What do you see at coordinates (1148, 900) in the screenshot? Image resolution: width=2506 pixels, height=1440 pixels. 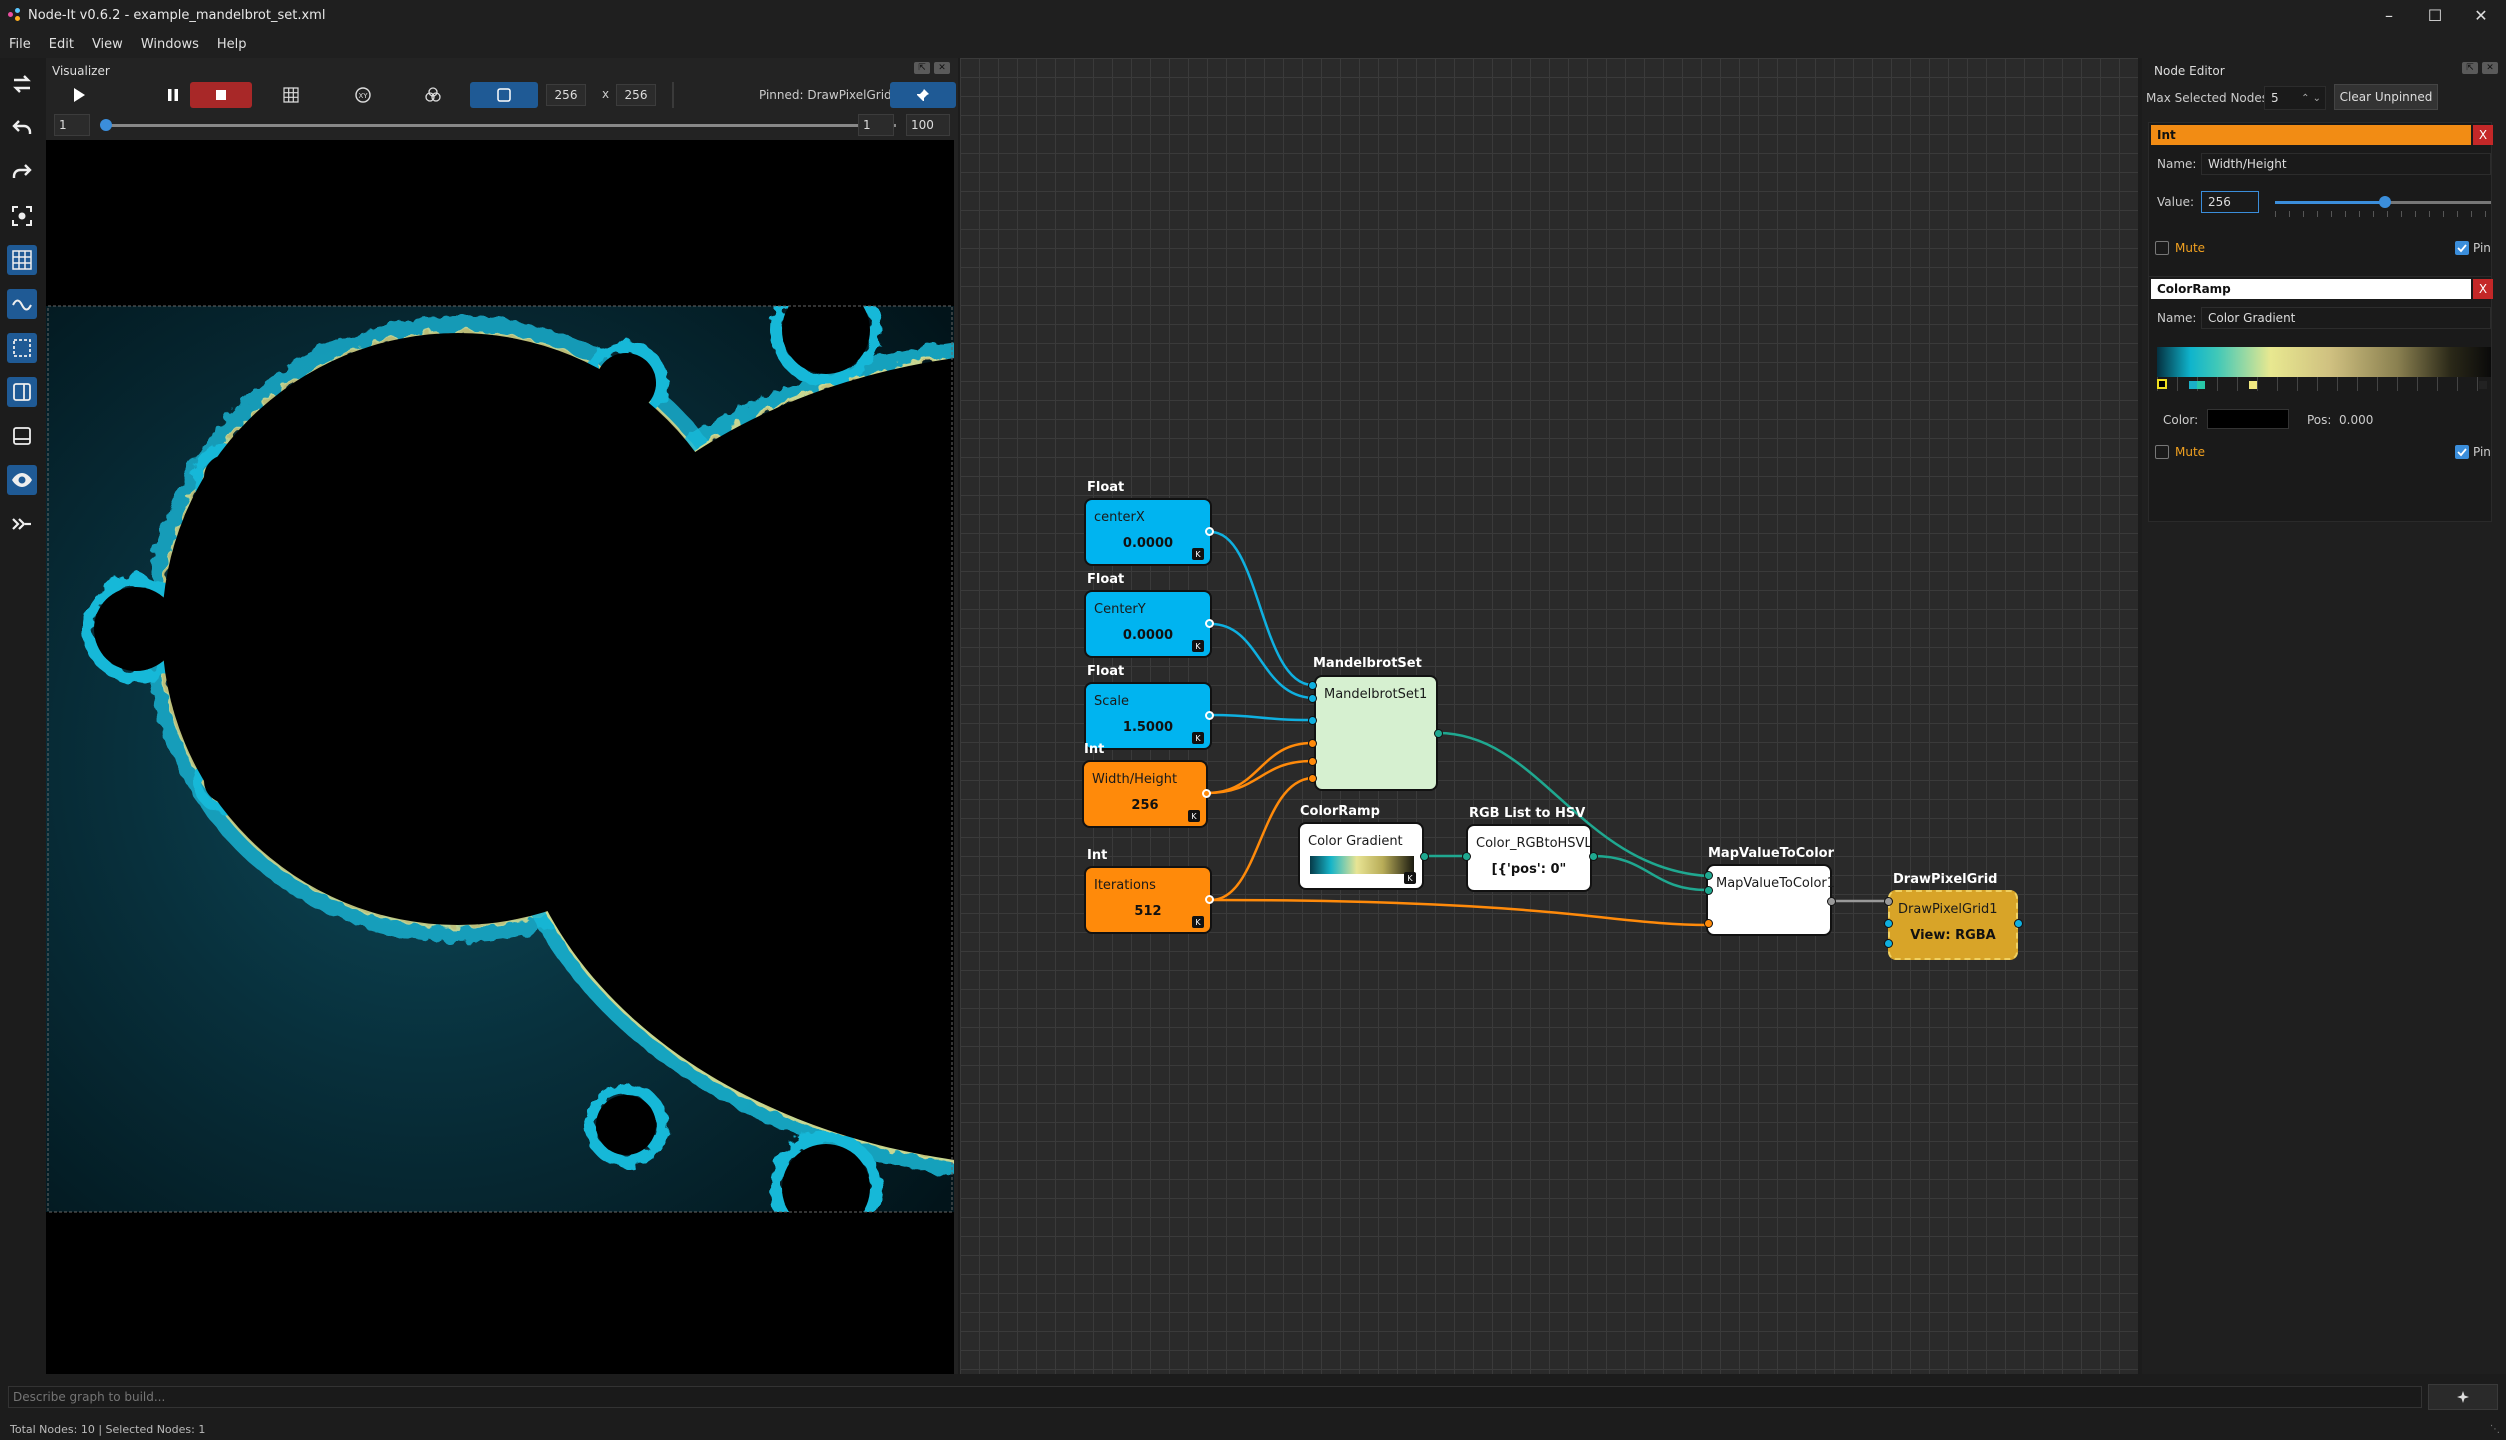 I see `node-iterations: Iterations 512 K` at bounding box center [1148, 900].